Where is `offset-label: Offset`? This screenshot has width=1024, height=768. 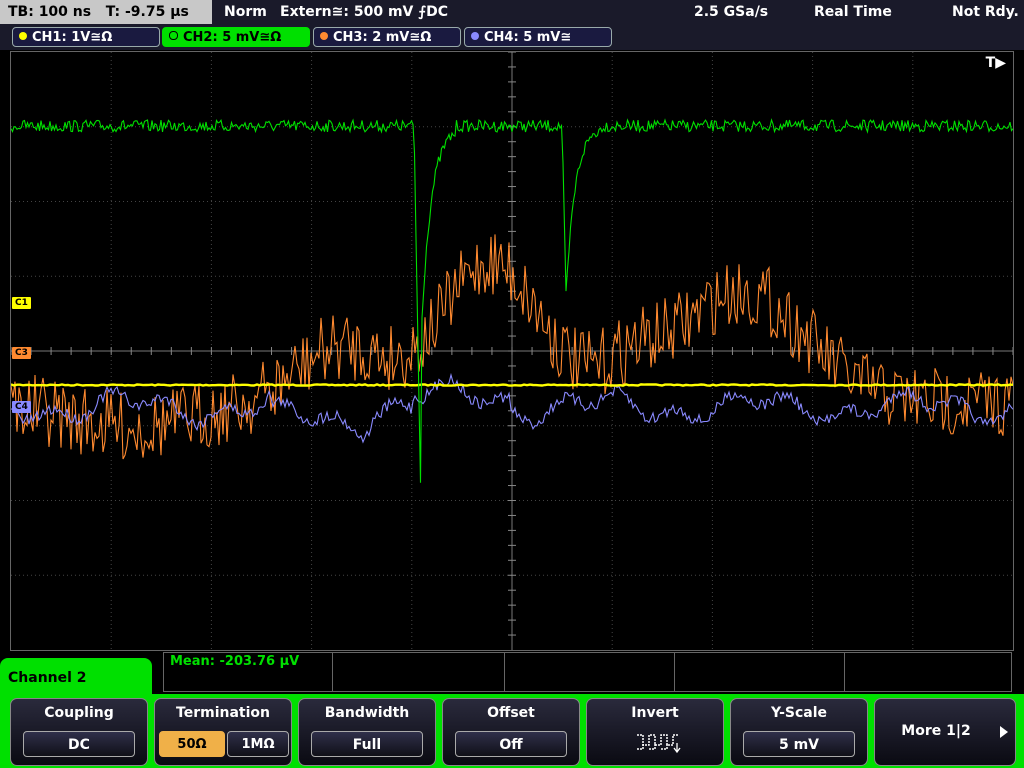 offset-label: Offset is located at coordinates (511, 713).